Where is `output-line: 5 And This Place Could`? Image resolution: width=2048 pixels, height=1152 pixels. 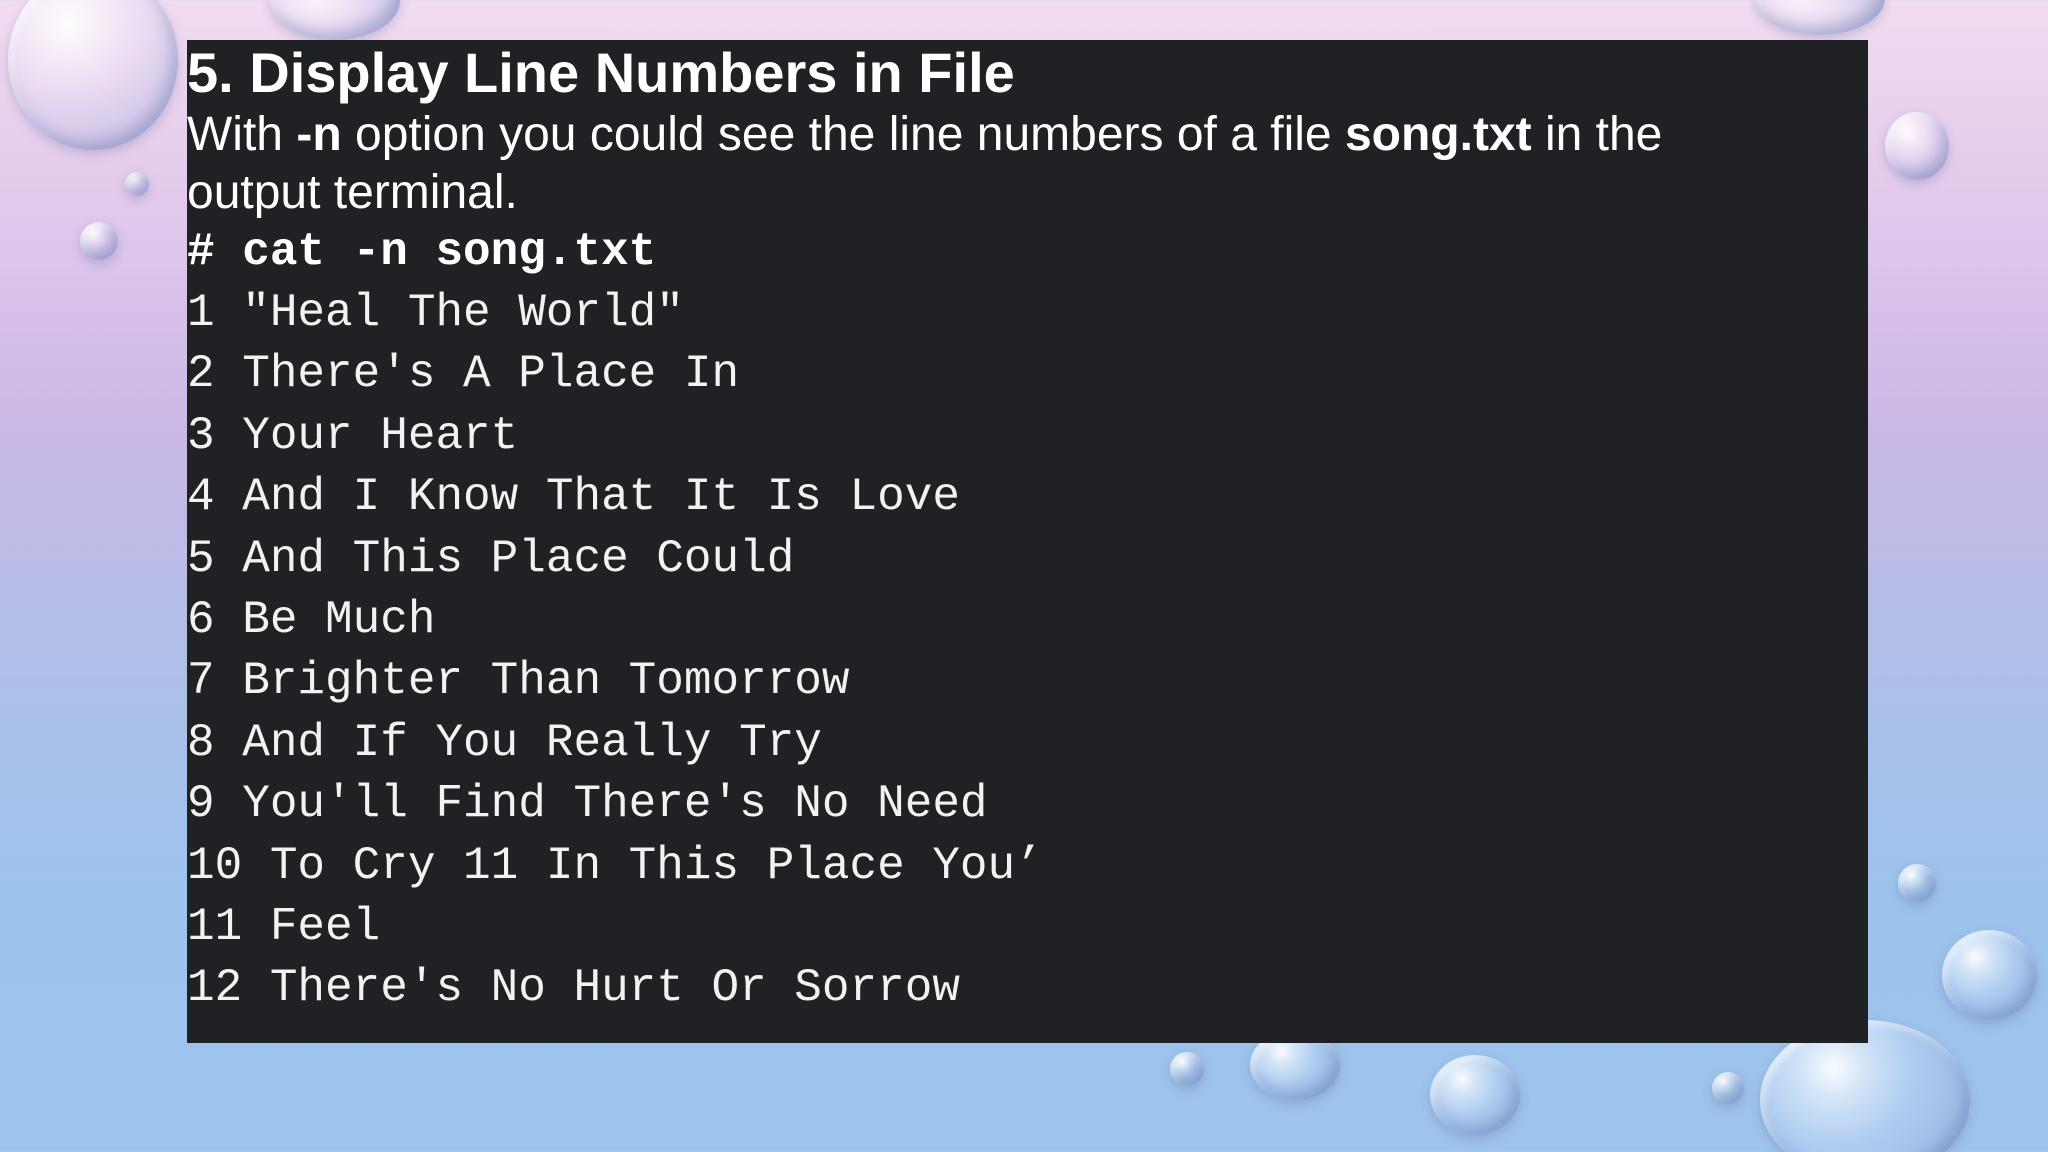 output-line: 5 And This Place Could is located at coordinates (491, 558).